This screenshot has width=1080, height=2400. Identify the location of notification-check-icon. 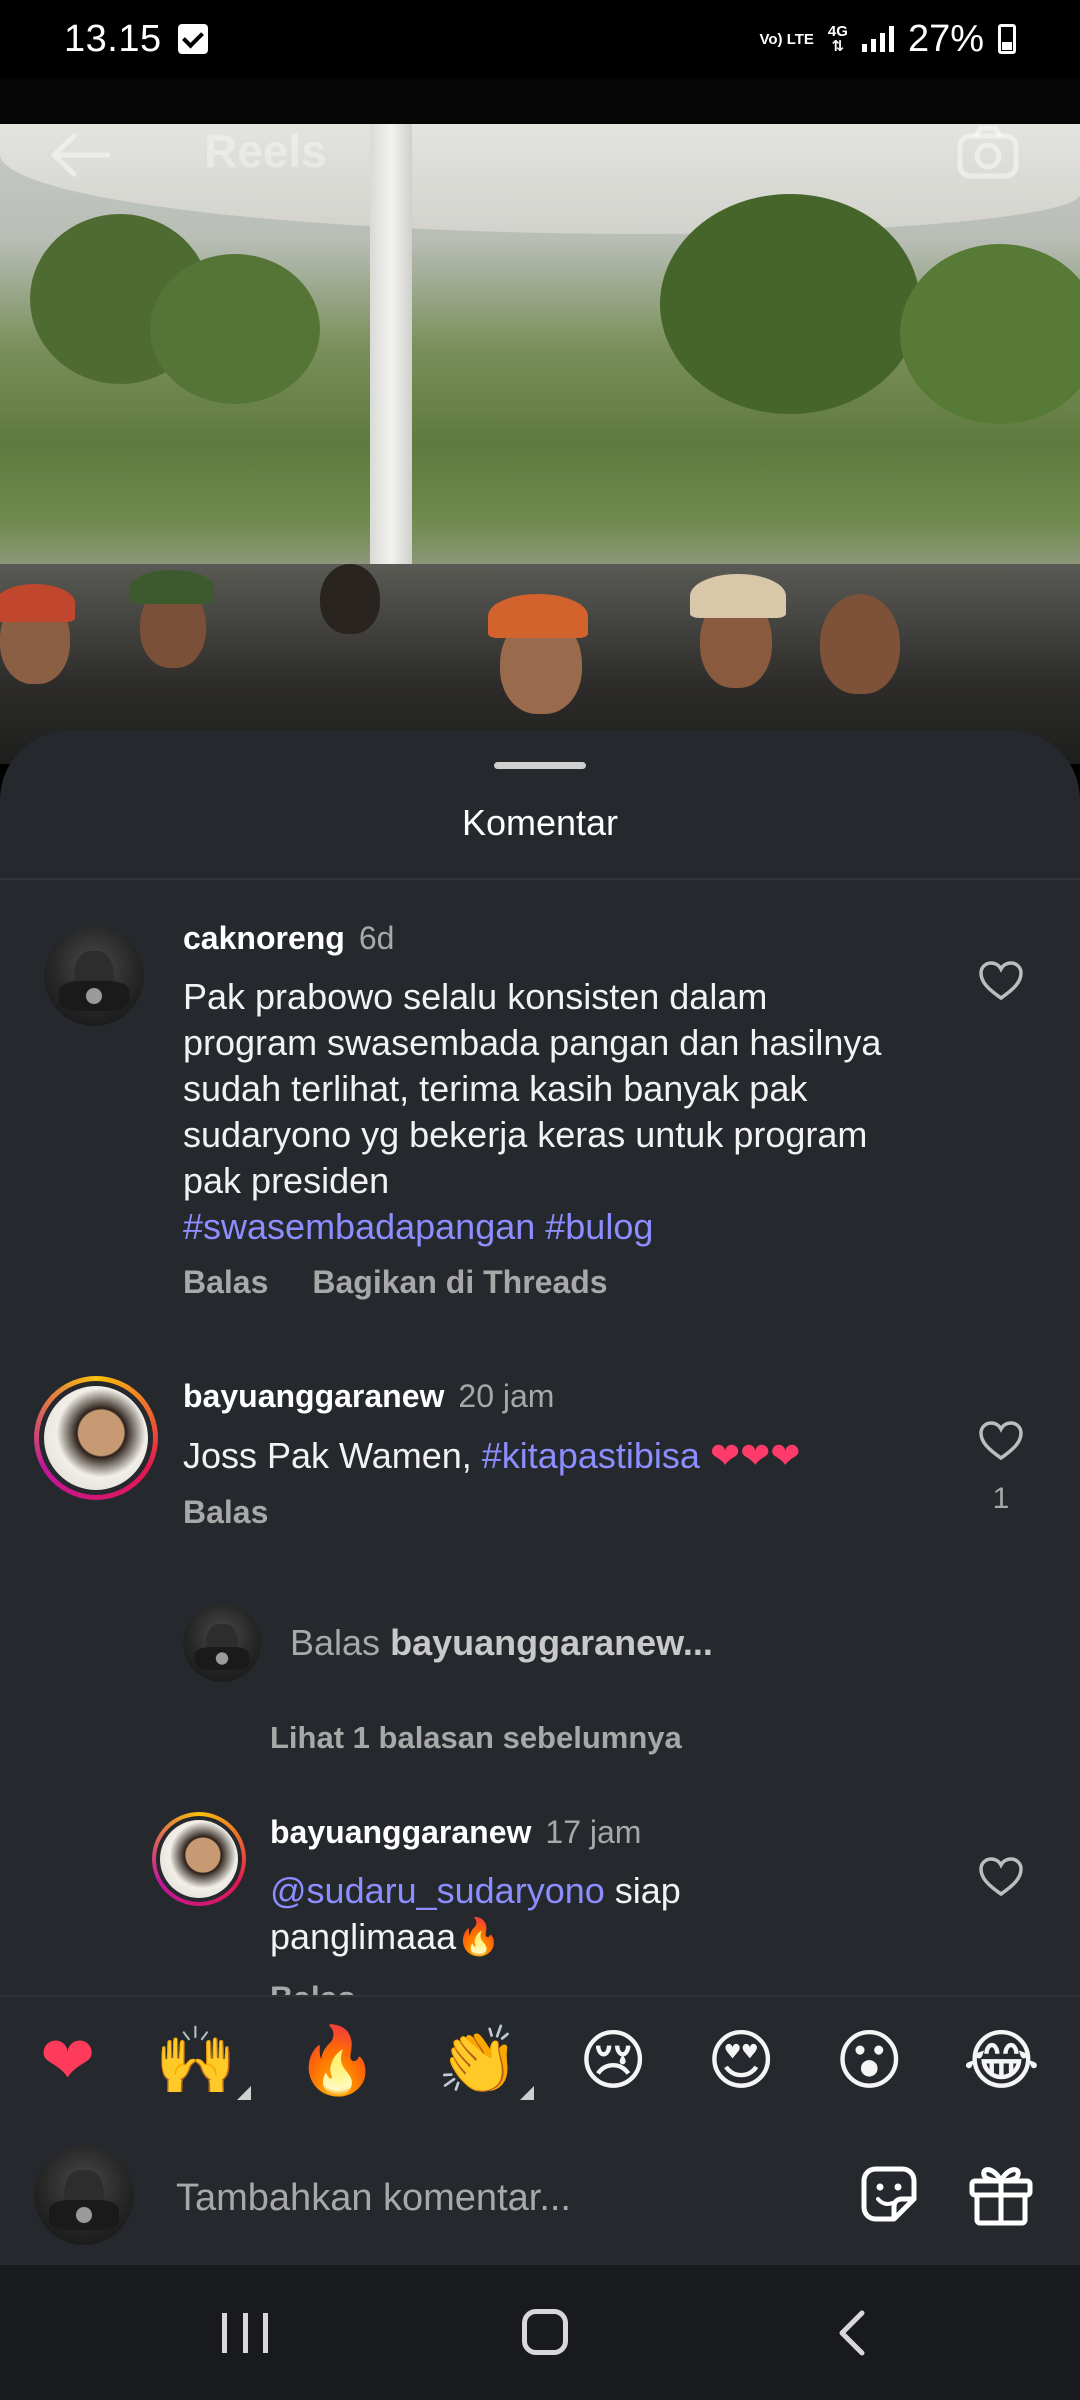
(192, 39).